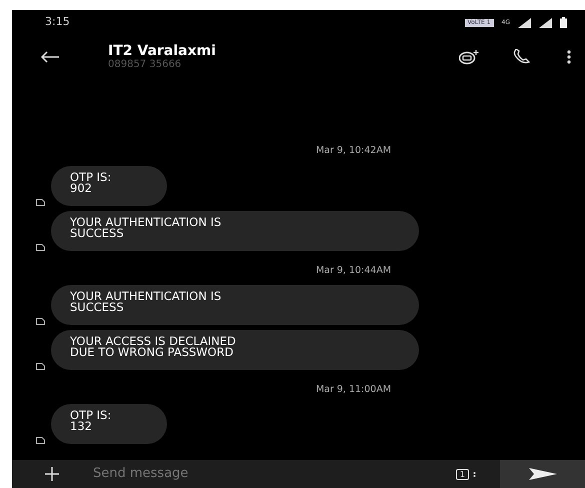 This screenshot has height=488, width=585. I want to click on phone-number: 089857 35666, so click(145, 65).